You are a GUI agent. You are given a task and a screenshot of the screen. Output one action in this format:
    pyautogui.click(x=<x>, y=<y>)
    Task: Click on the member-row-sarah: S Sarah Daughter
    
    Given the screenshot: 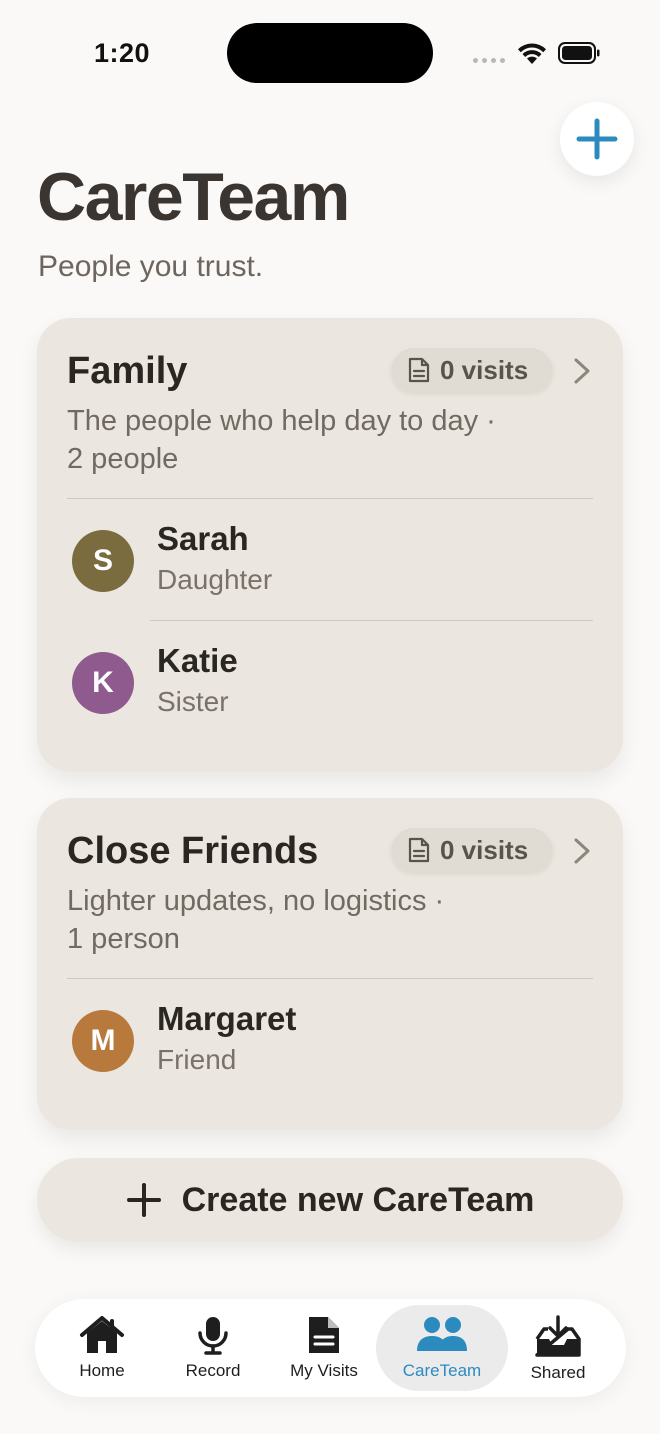 What is the action you would take?
    pyautogui.click(x=332, y=570)
    